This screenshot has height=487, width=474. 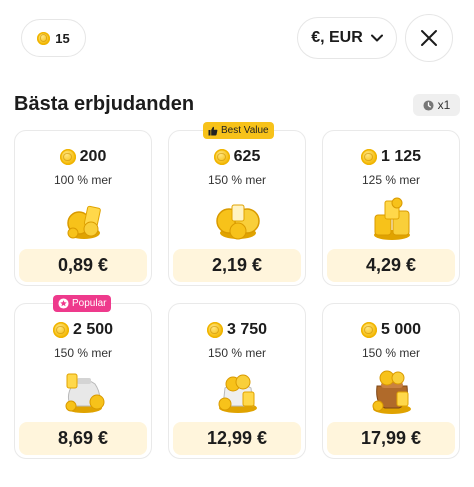 I want to click on offer-amount: 5 000, so click(x=391, y=330).